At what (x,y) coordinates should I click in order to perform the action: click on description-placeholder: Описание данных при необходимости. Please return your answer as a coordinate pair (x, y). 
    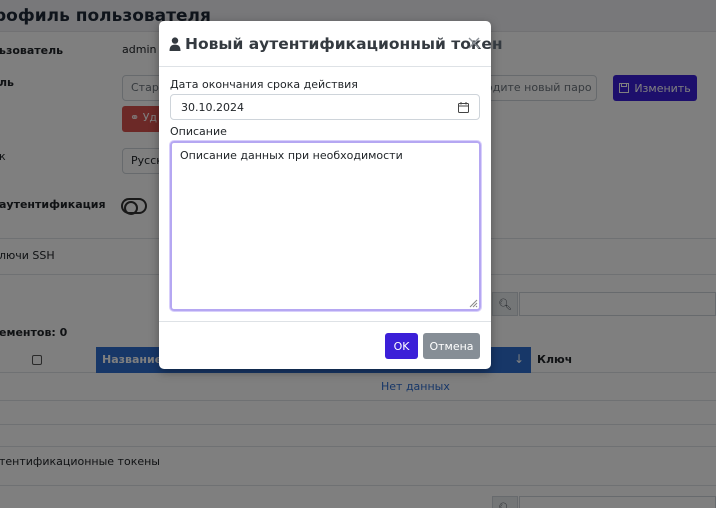
    Looking at the image, I should click on (291, 155).